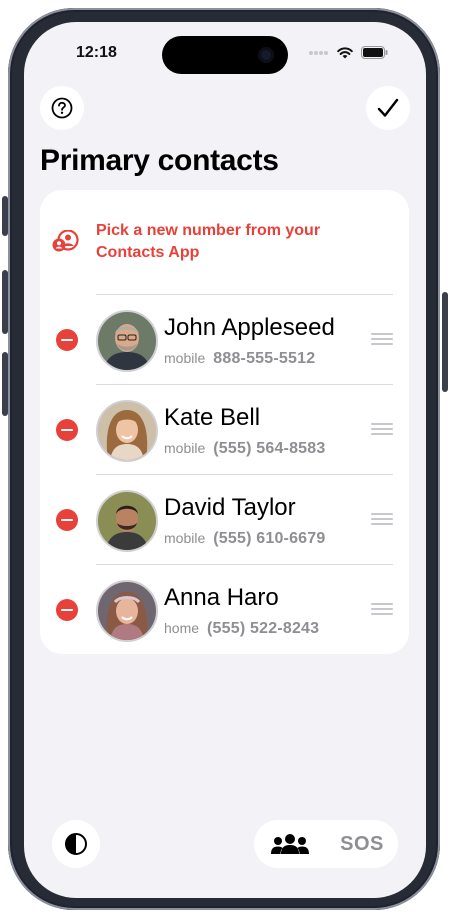 This screenshot has width=450, height=920. Describe the element at coordinates (374, 52) in the screenshot. I see `battery-icon` at that location.